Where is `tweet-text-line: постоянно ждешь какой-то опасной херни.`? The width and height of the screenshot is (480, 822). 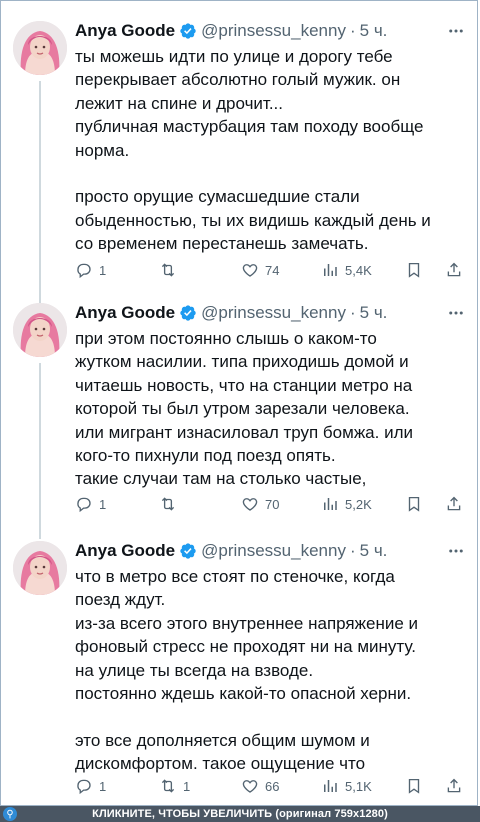 tweet-text-line: постоянно ждешь какой-то опасной херни. is located at coordinates (243, 694).